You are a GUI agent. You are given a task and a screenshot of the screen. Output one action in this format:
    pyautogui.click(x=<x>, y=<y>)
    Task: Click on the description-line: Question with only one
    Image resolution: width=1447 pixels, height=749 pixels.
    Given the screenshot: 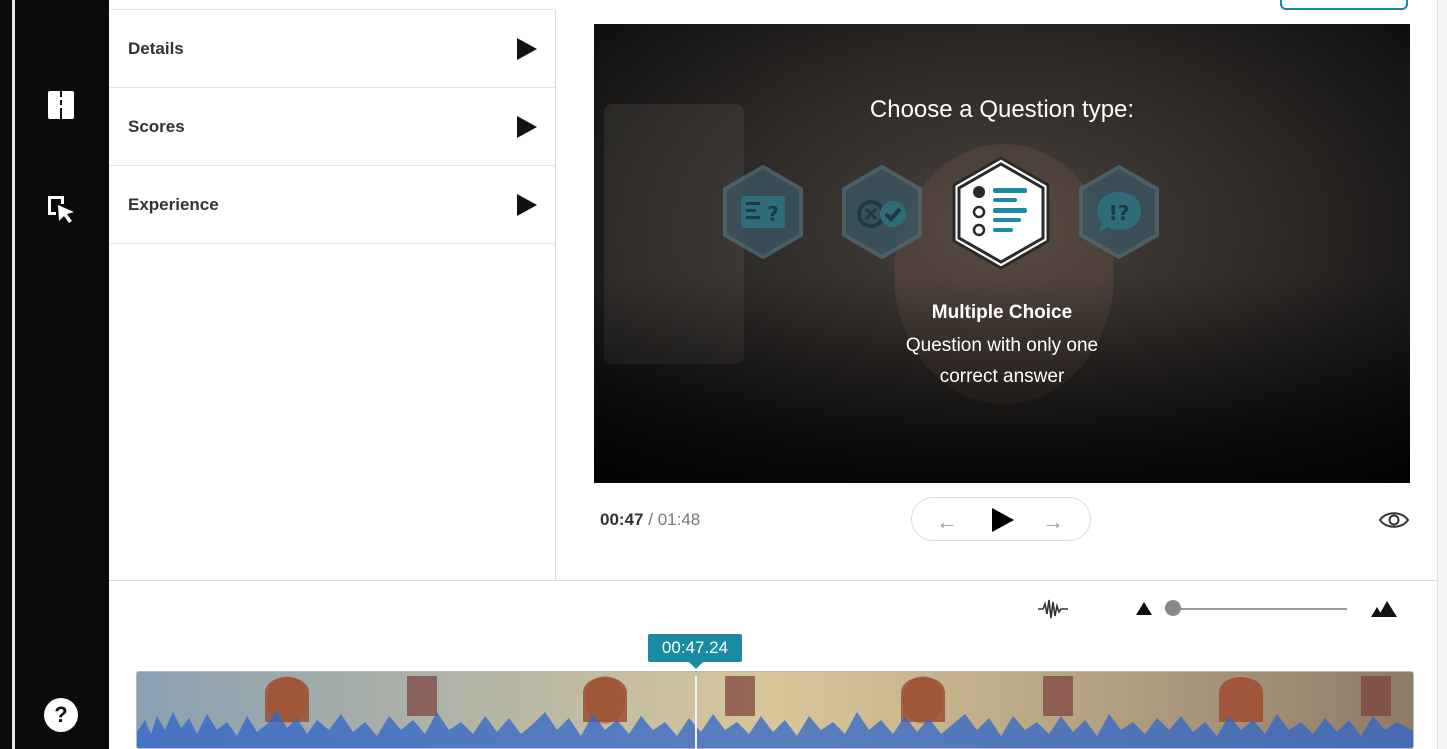 What is the action you would take?
    pyautogui.click(x=1002, y=345)
    